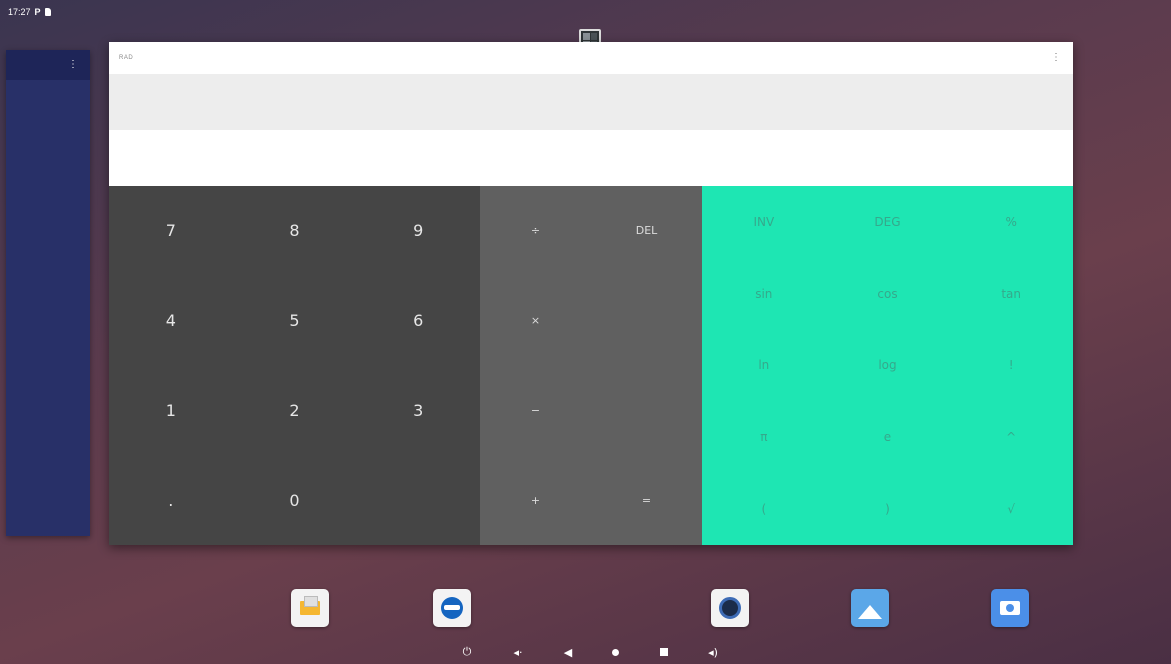 The width and height of the screenshot is (1171, 664). What do you see at coordinates (764, 222) in the screenshot?
I see `key-inverse: INV` at bounding box center [764, 222].